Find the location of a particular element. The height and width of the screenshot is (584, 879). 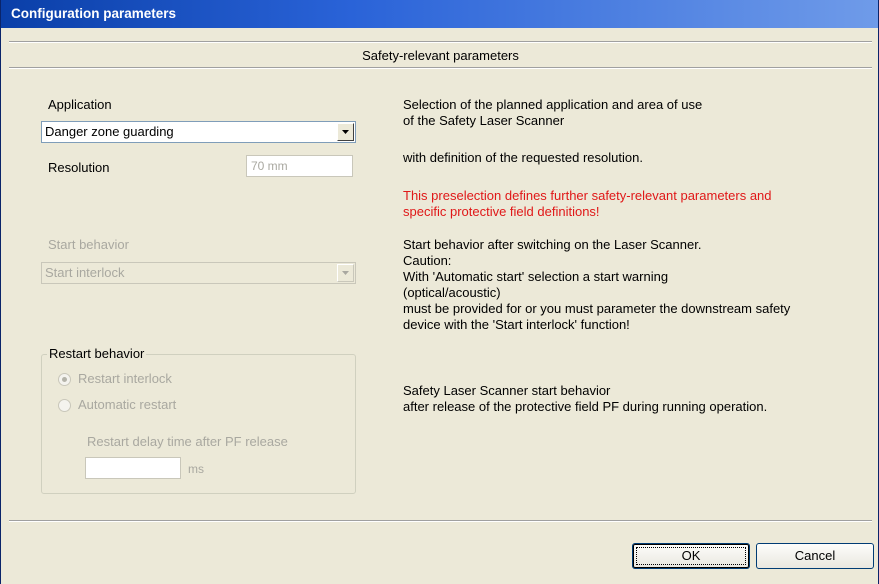

restart-interlock-label: Restart interlock is located at coordinates (125, 378).